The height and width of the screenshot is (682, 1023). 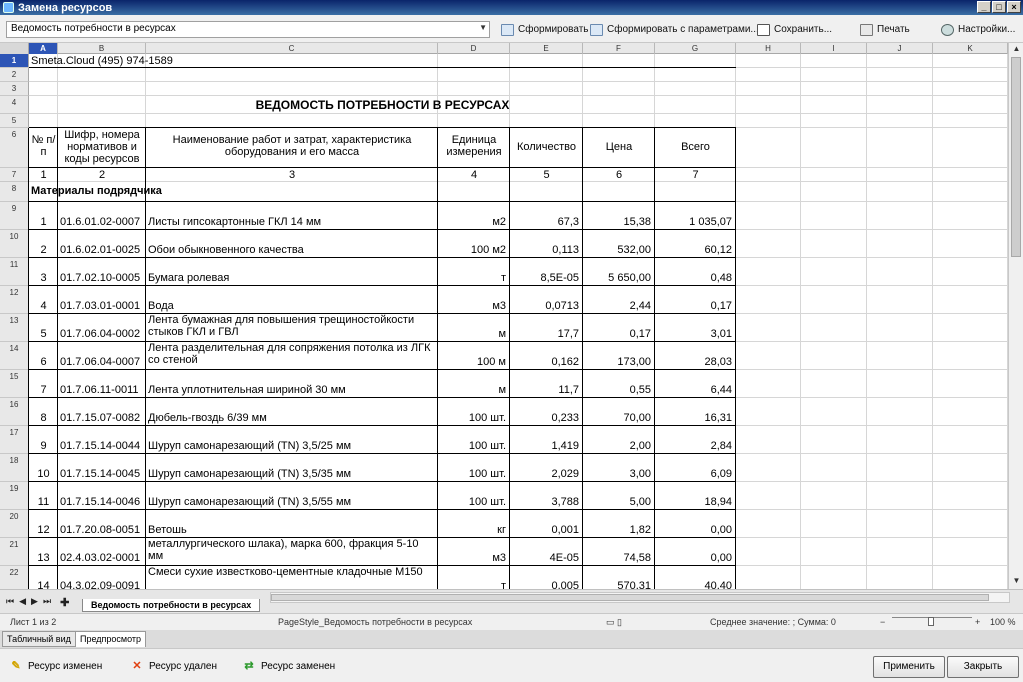 I want to click on tab-table-view: Табличный вид, so click(x=39, y=639).